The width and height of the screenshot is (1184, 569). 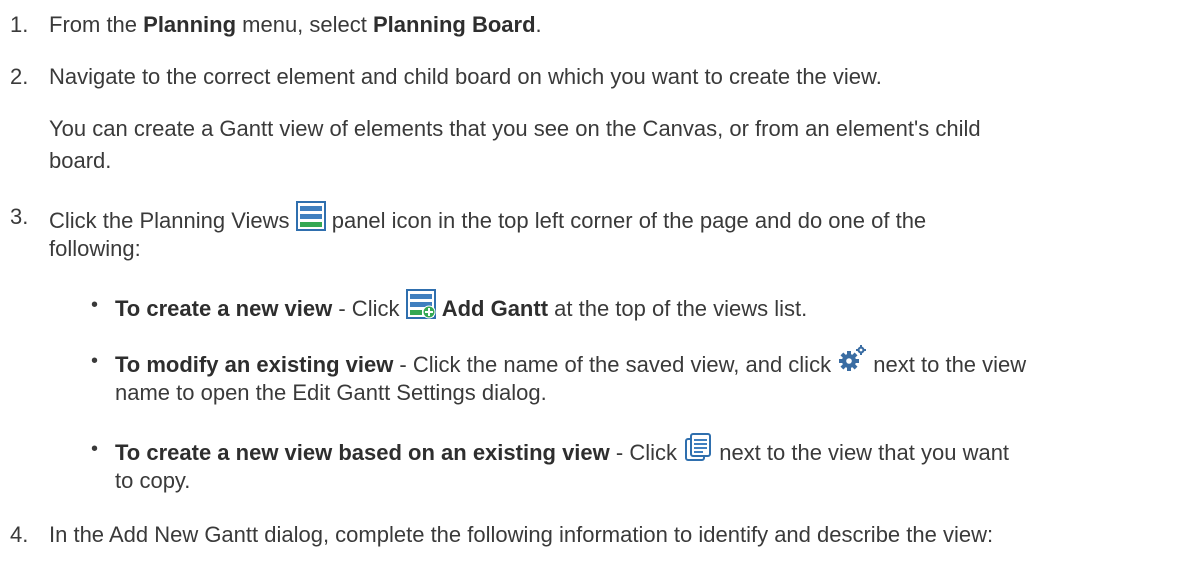 I want to click on bullet-title: To create a new view, so click(x=224, y=308).